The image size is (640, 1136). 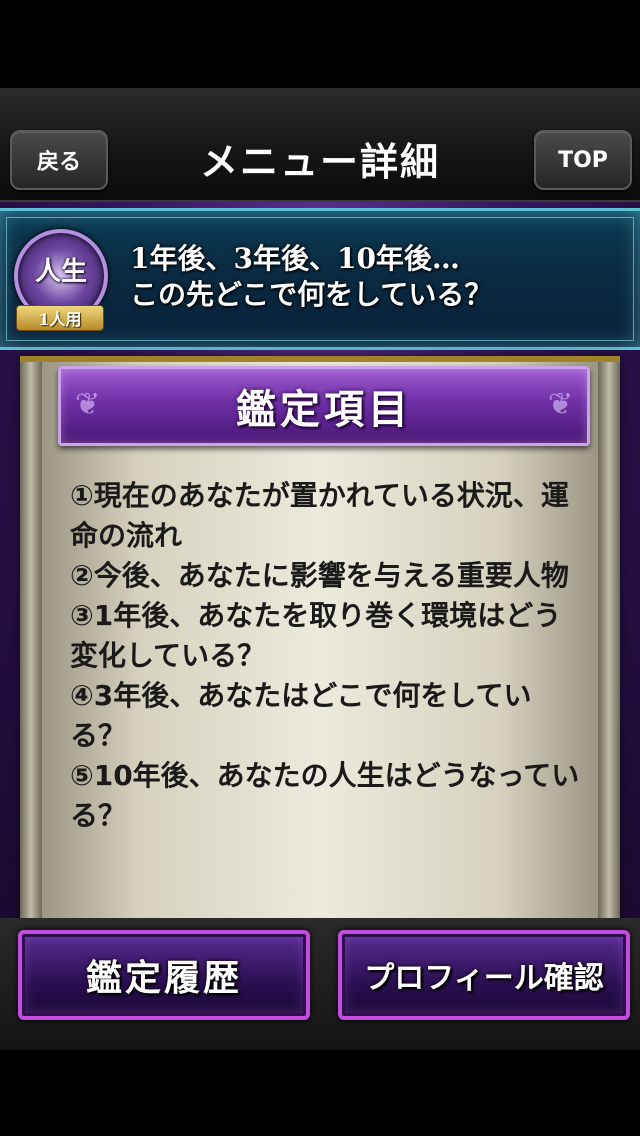 I want to click on page-title: メニュー詳細, so click(x=319, y=161).